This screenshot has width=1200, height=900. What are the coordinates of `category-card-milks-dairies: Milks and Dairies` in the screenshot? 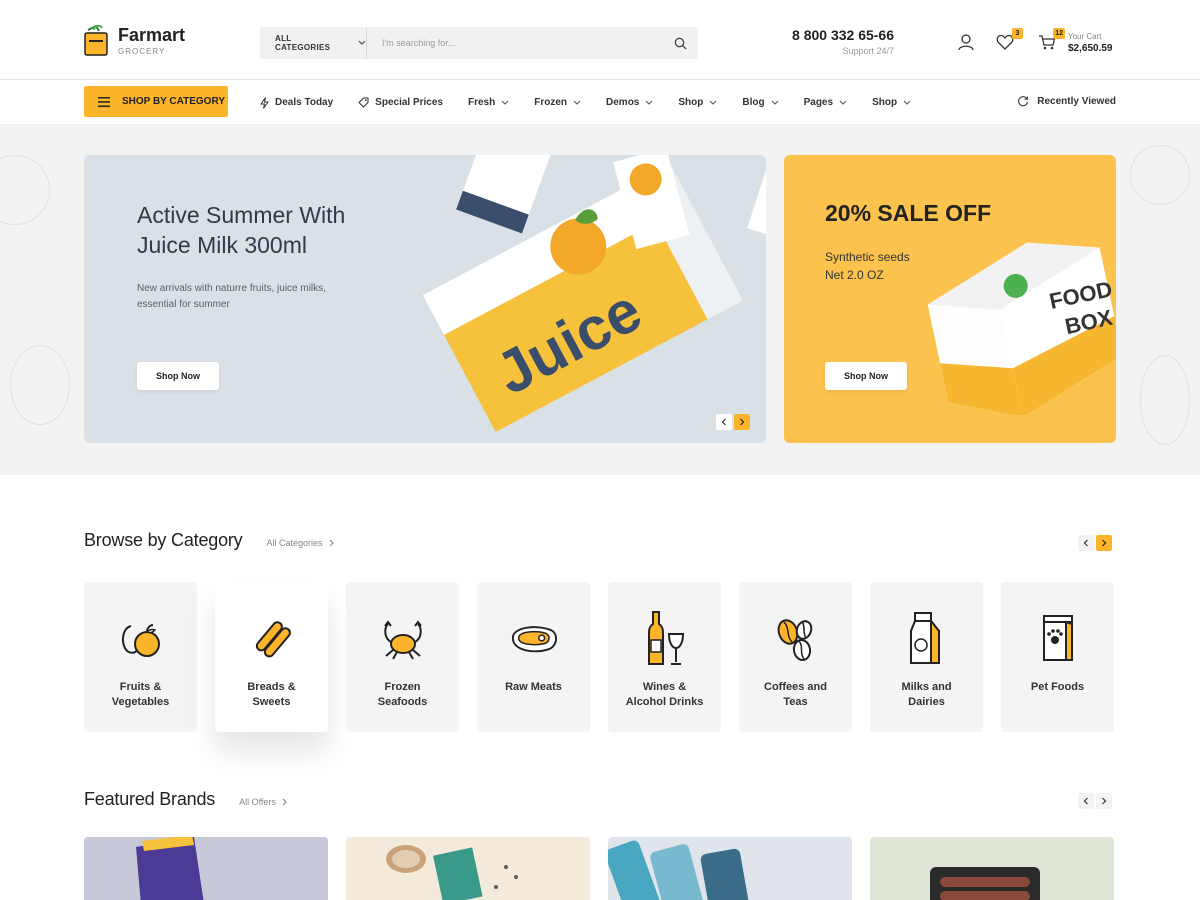 It's located at (926, 657).